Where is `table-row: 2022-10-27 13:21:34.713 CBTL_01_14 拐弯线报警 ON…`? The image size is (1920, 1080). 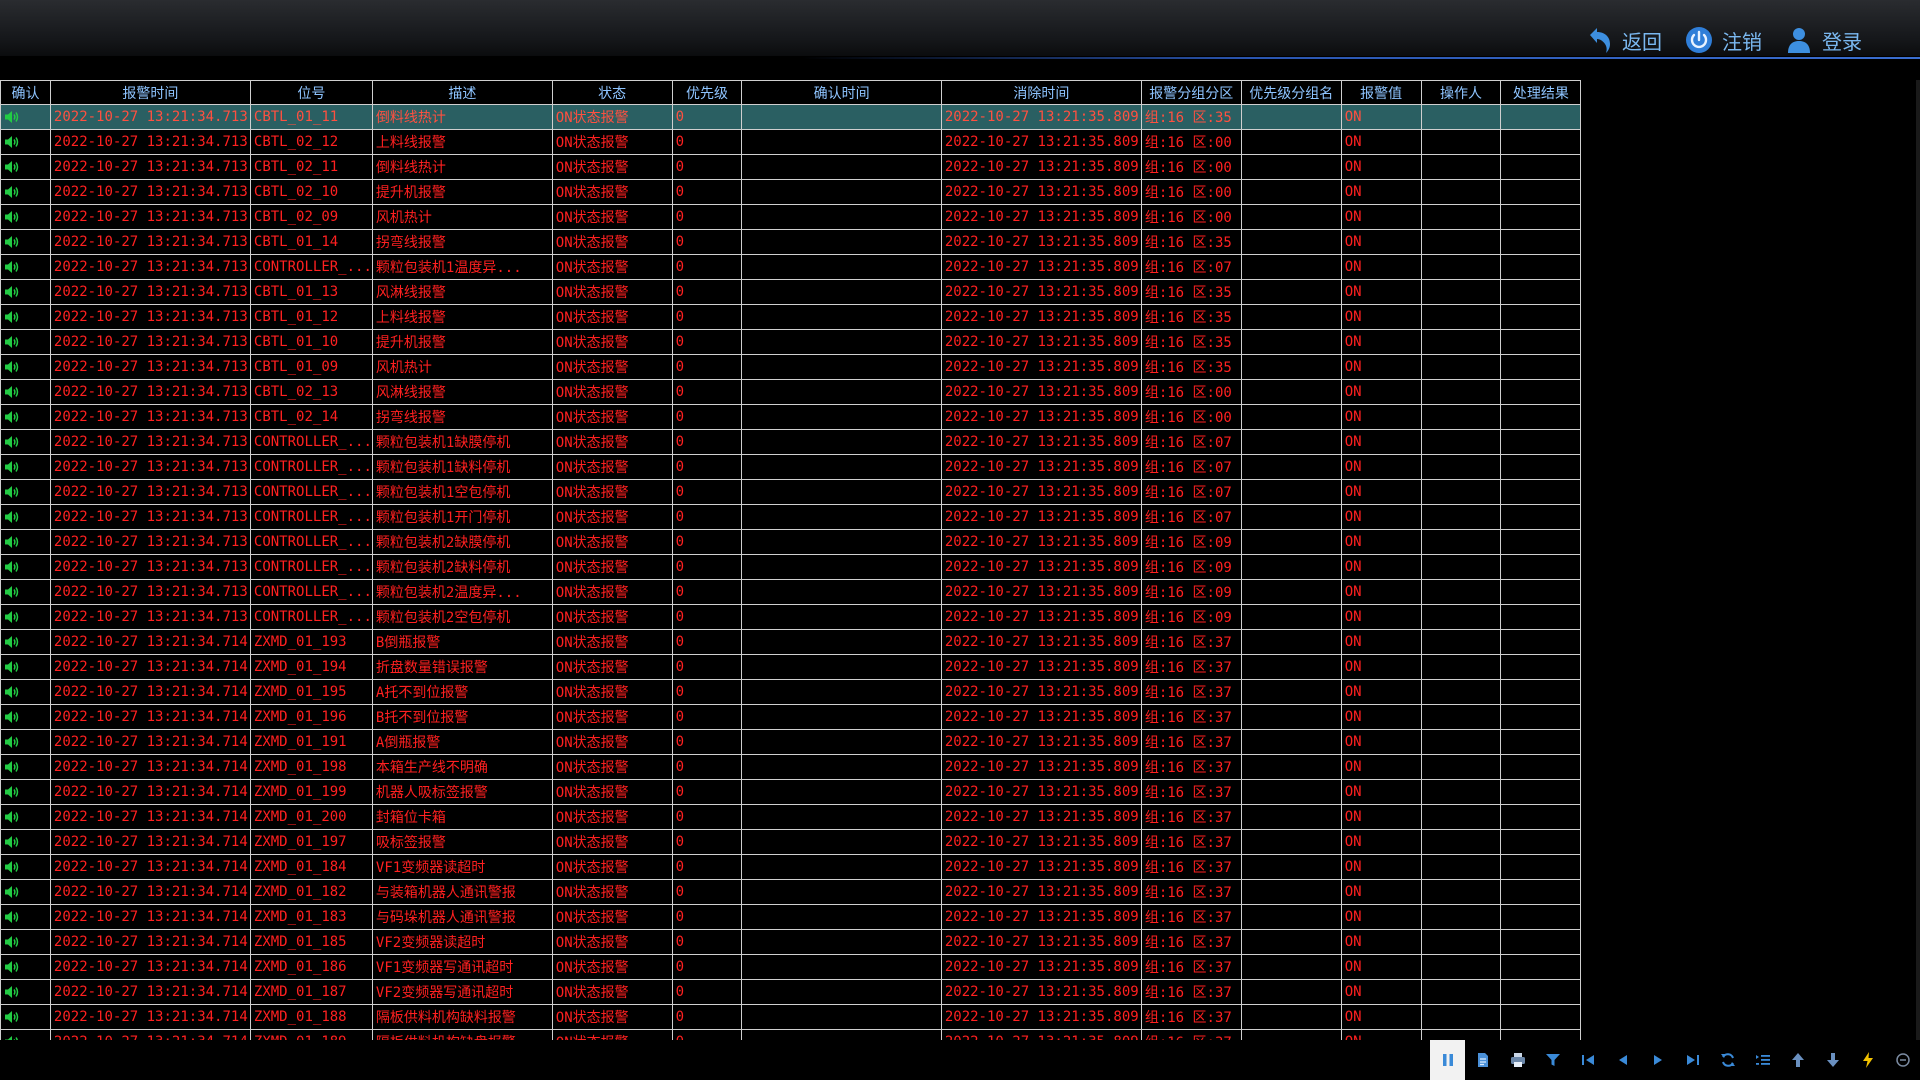
table-row: 2022-10-27 13:21:34.713 CBTL_01_14 拐弯线报警 ON… is located at coordinates (959, 242).